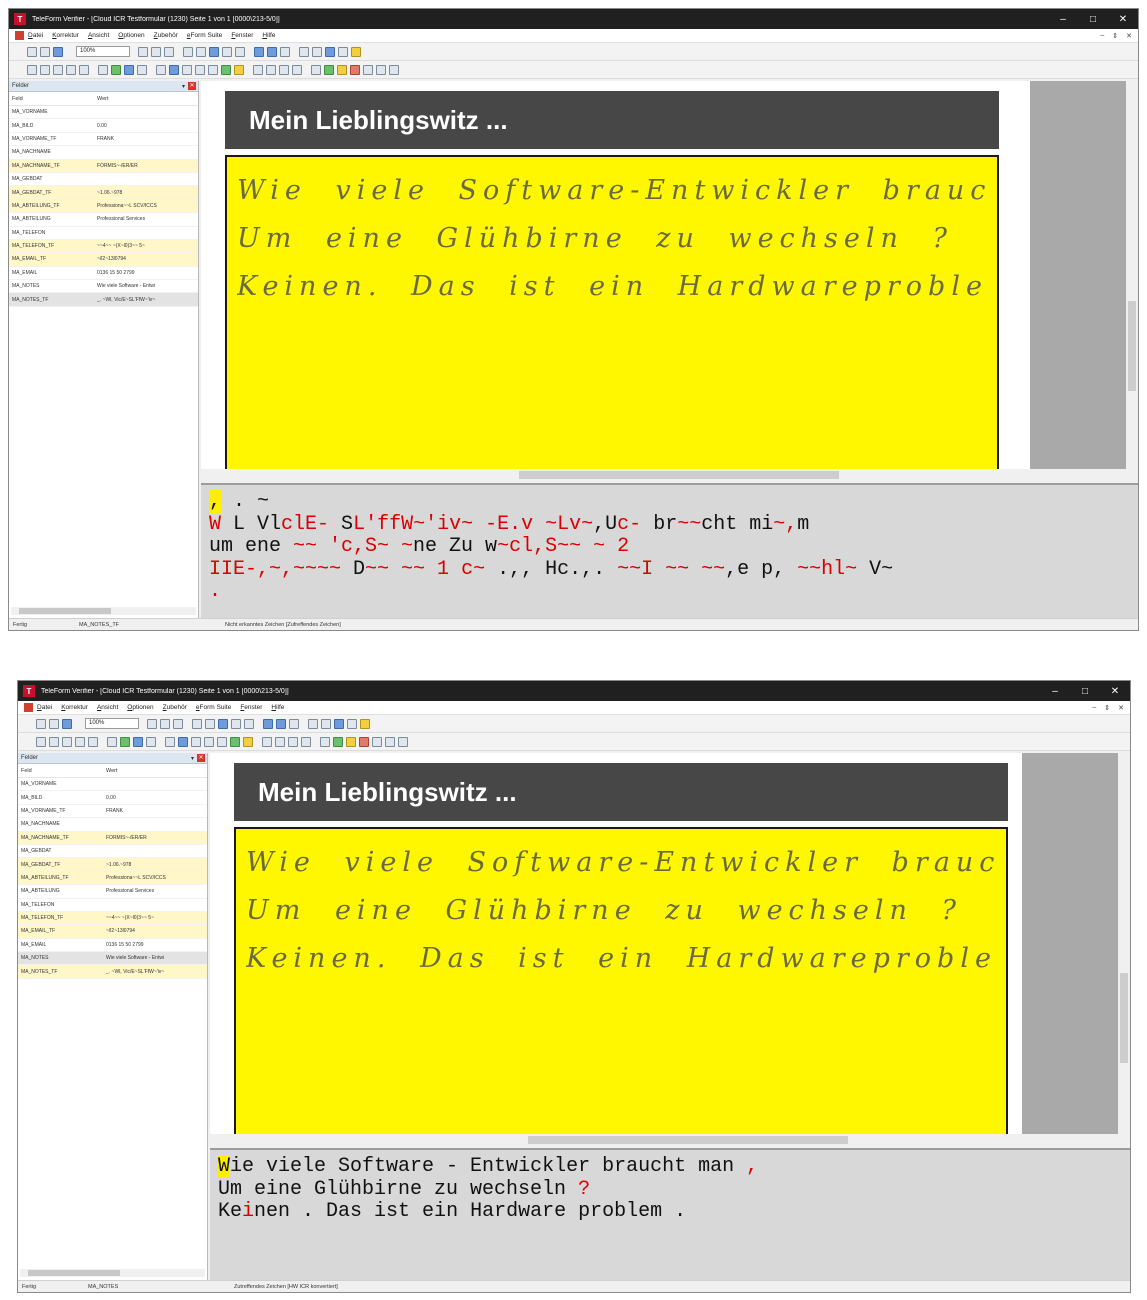 The height and width of the screenshot is (1300, 1147). What do you see at coordinates (112, 959) in the screenshot?
I see `field-row: MA_NOTES Wie viele Software - Entwi` at bounding box center [112, 959].